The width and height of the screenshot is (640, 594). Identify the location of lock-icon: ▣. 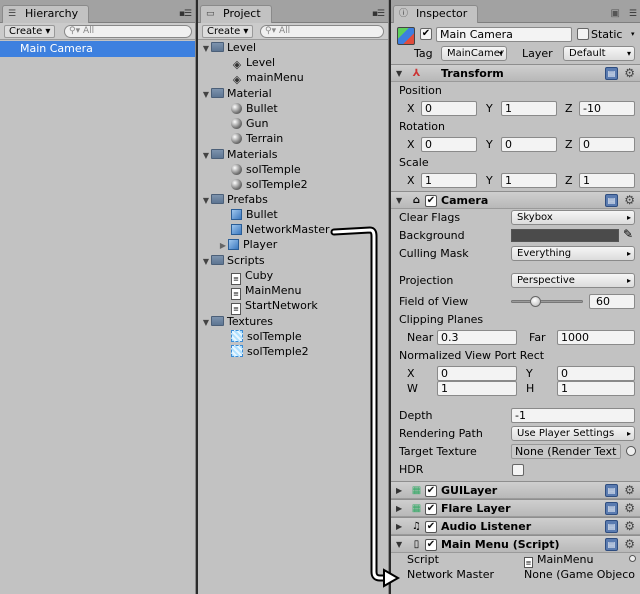
(615, 13).